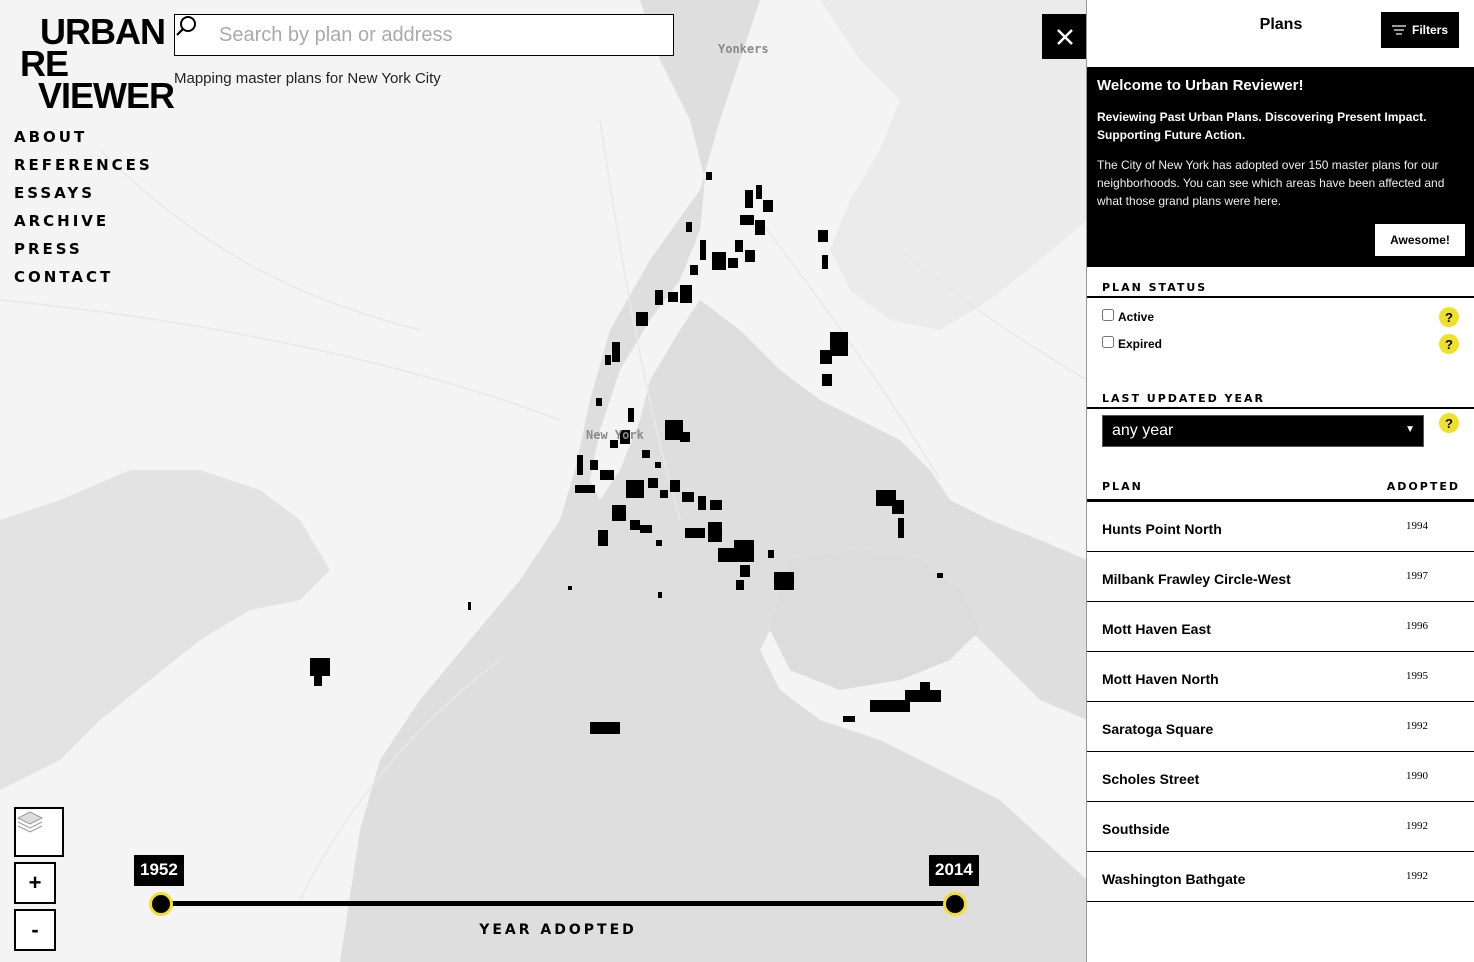 The image size is (1474, 962). I want to click on plan-name: Mott Haven East, so click(1156, 629).